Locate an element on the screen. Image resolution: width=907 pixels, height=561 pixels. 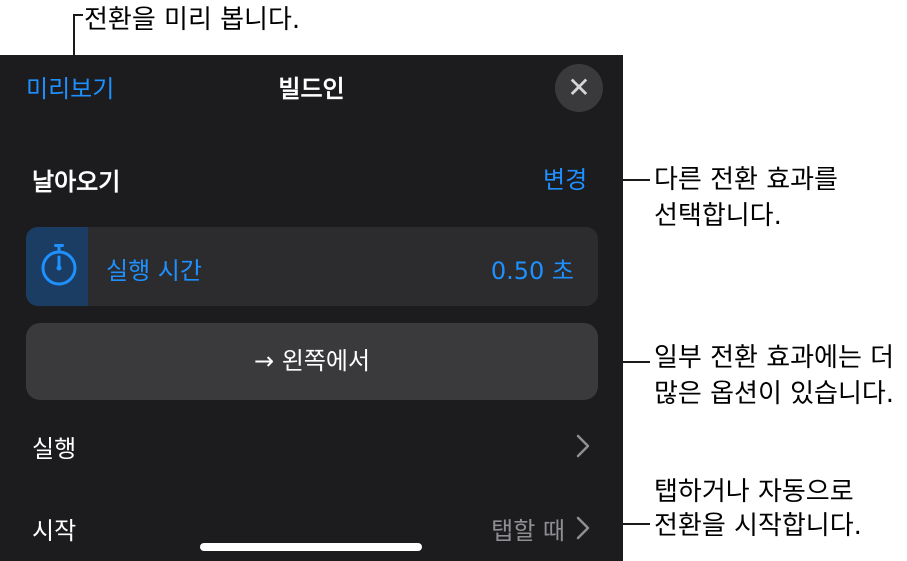
home-indicator is located at coordinates (311, 547).